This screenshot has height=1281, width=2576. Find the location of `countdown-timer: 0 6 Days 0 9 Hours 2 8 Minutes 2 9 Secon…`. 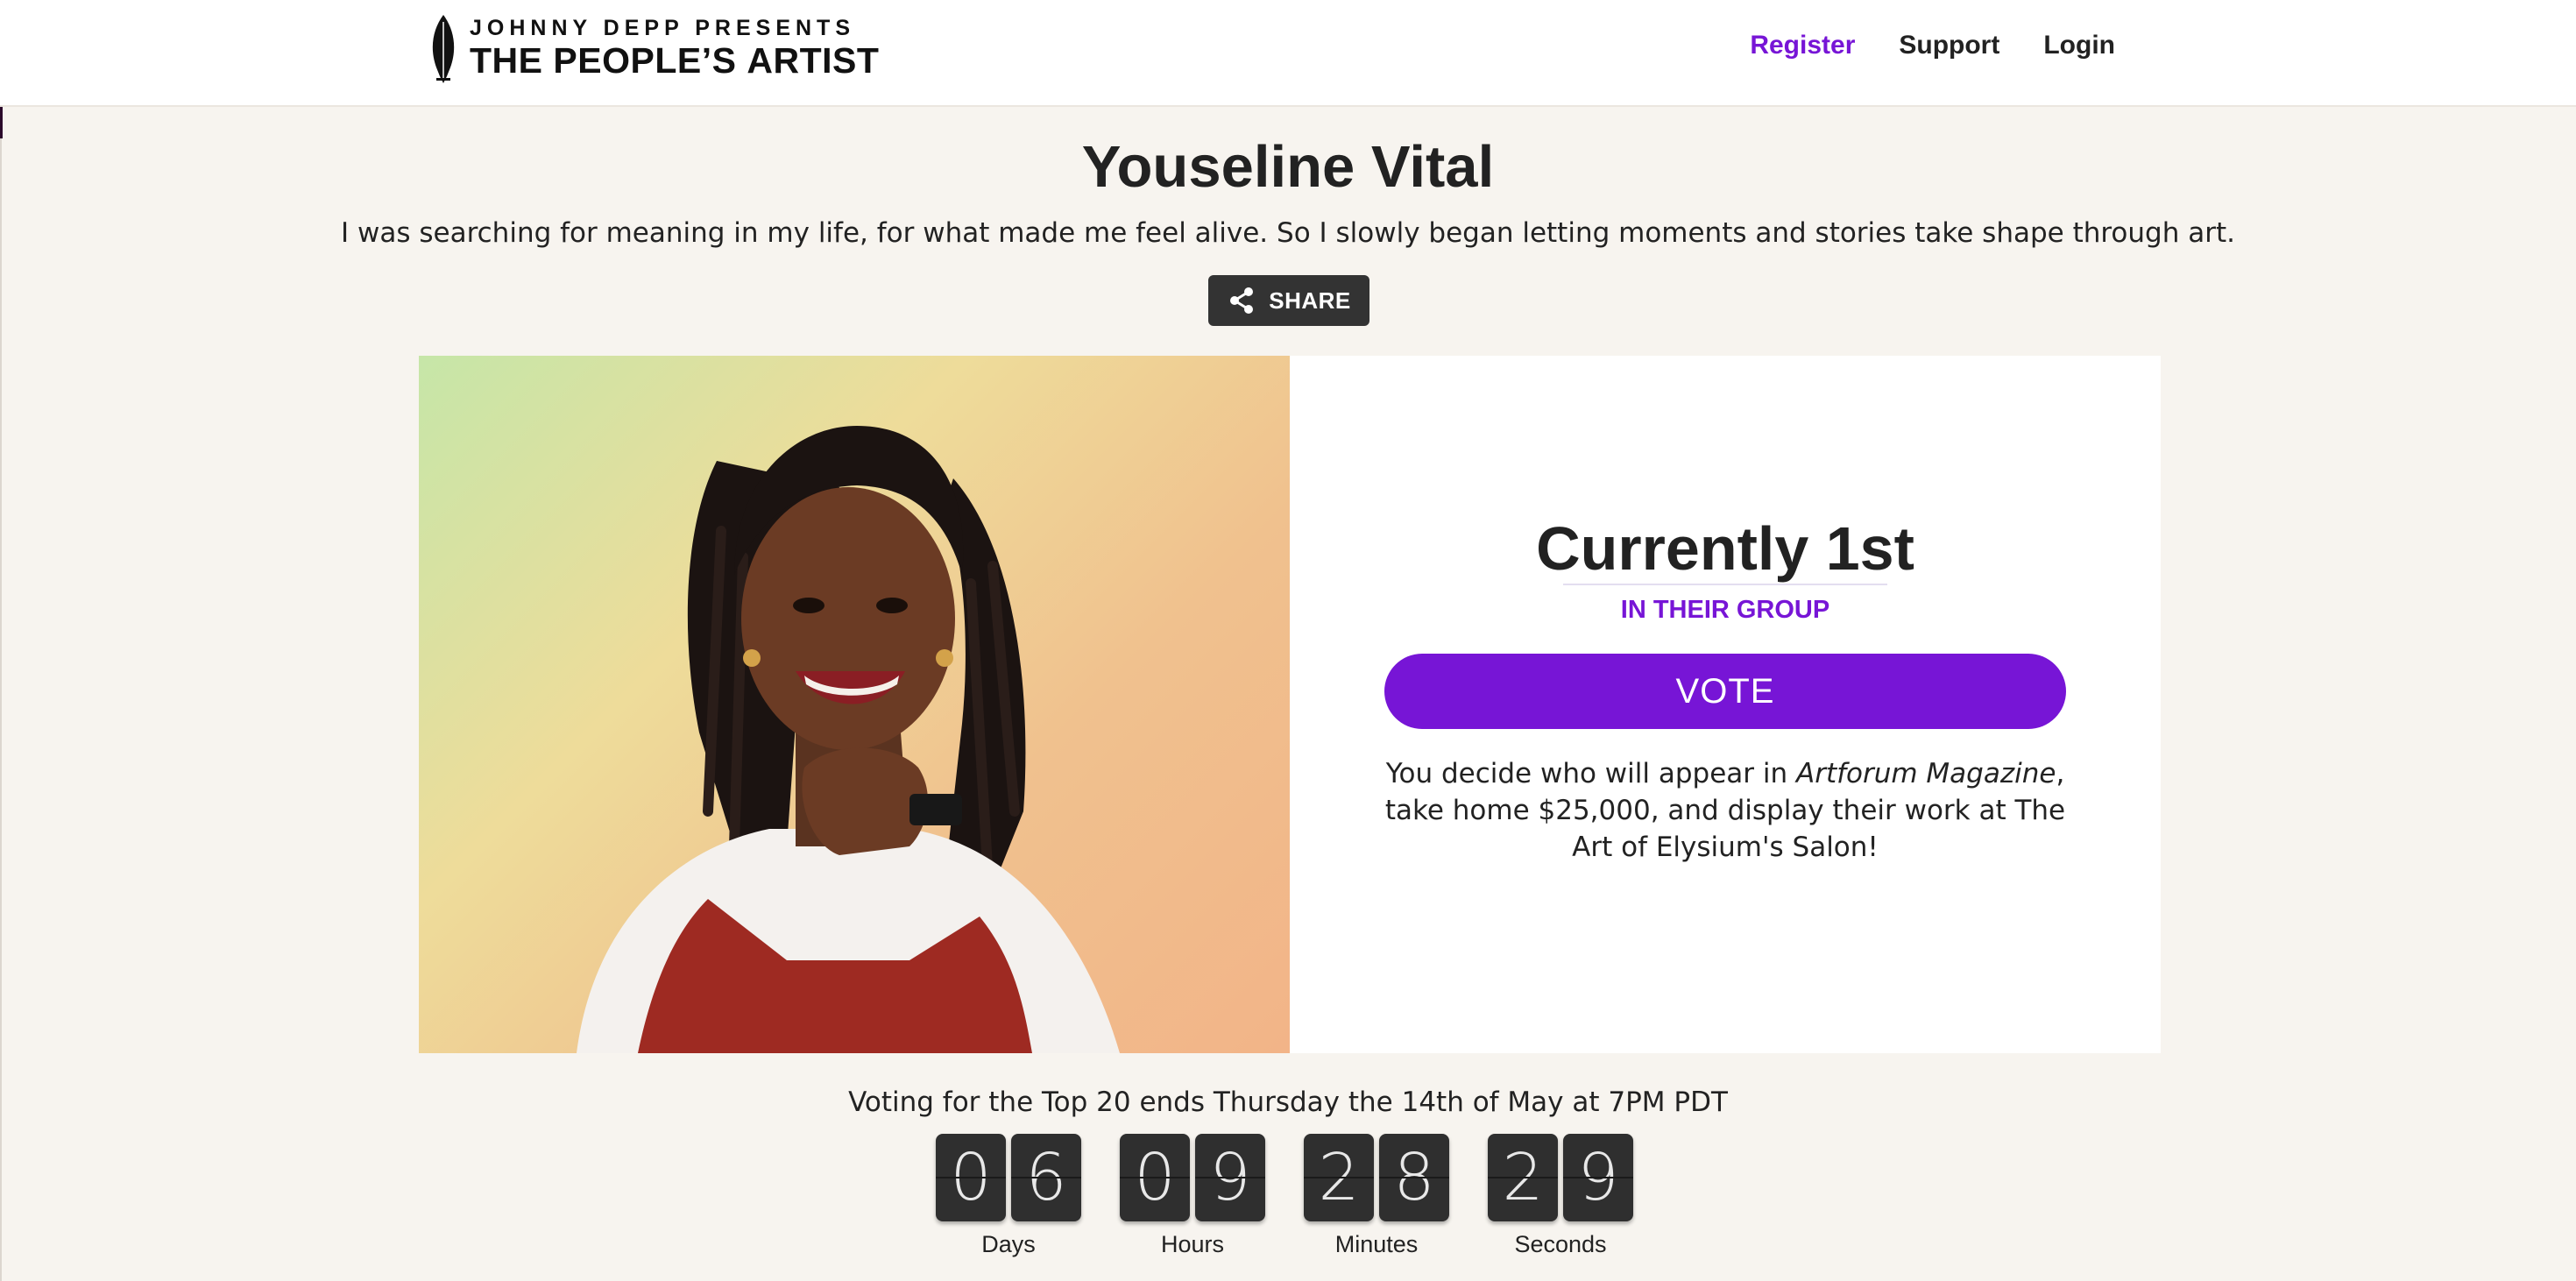

countdown-timer: 0 6 Days 0 9 Hours 2 8 Minutes 2 9 Secon… is located at coordinates (1284, 1197).